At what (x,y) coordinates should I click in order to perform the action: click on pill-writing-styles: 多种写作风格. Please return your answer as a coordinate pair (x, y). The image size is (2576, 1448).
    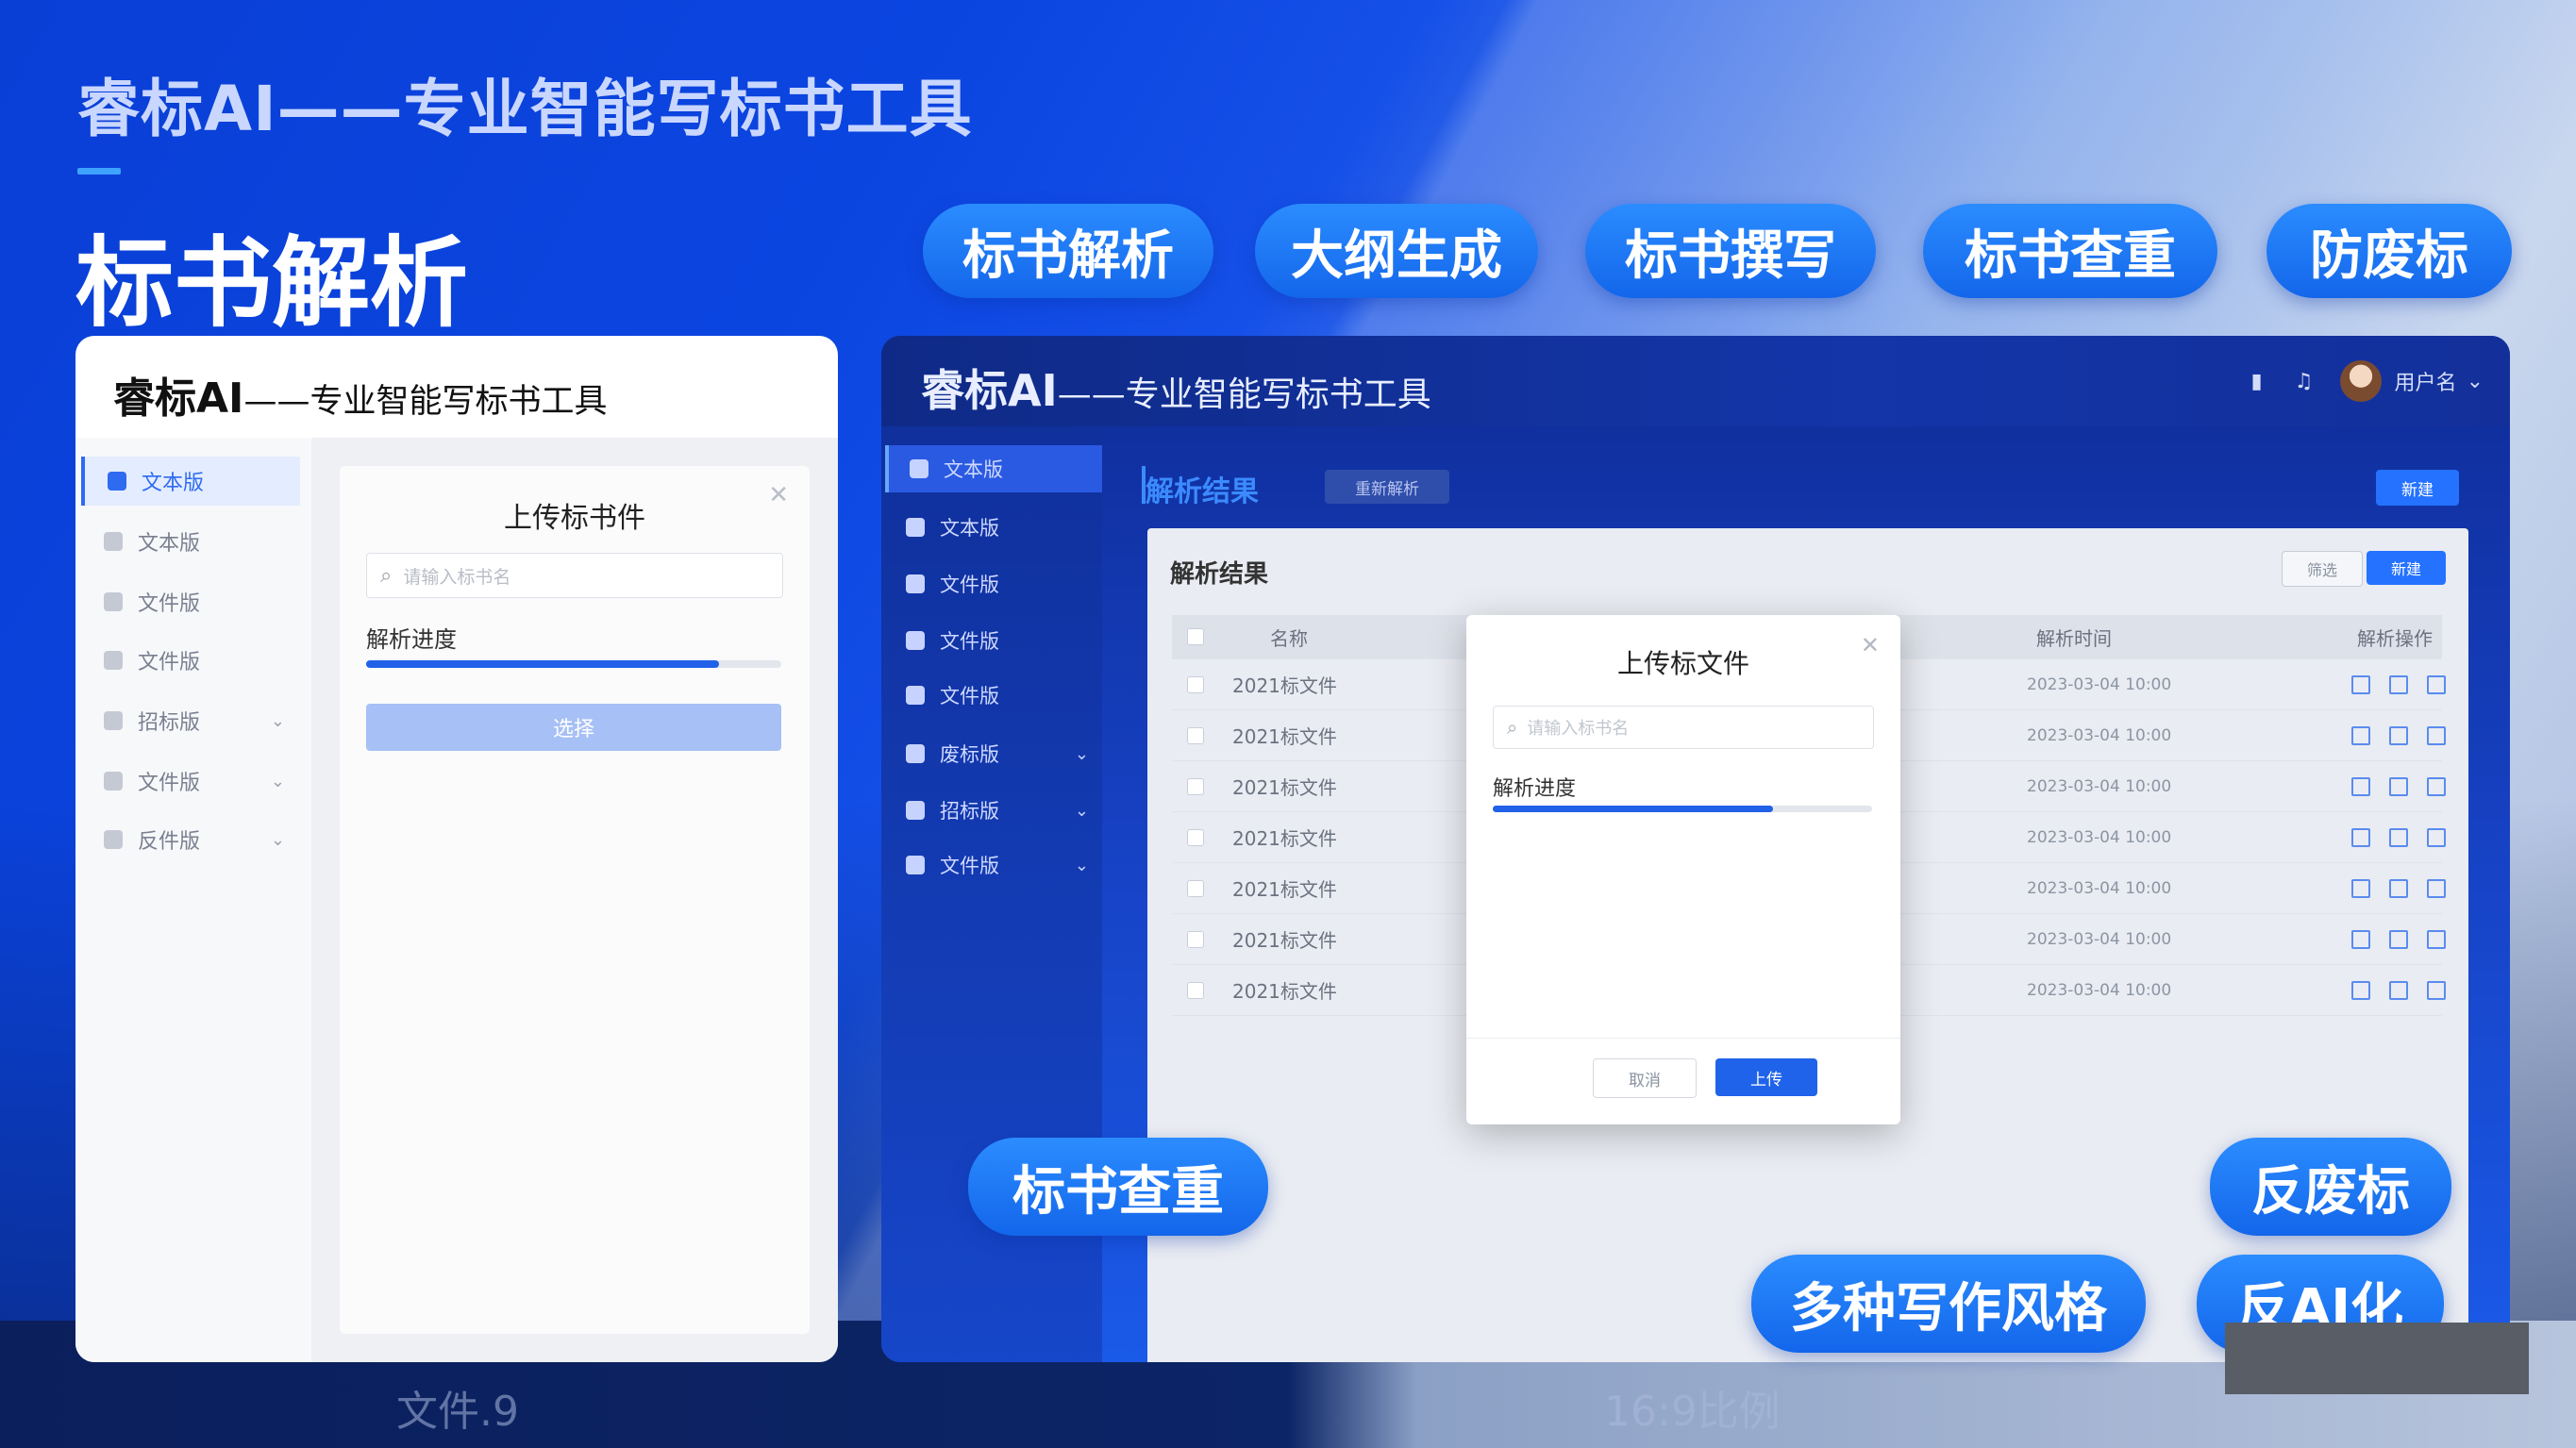
    Looking at the image, I should click on (1948, 1304).